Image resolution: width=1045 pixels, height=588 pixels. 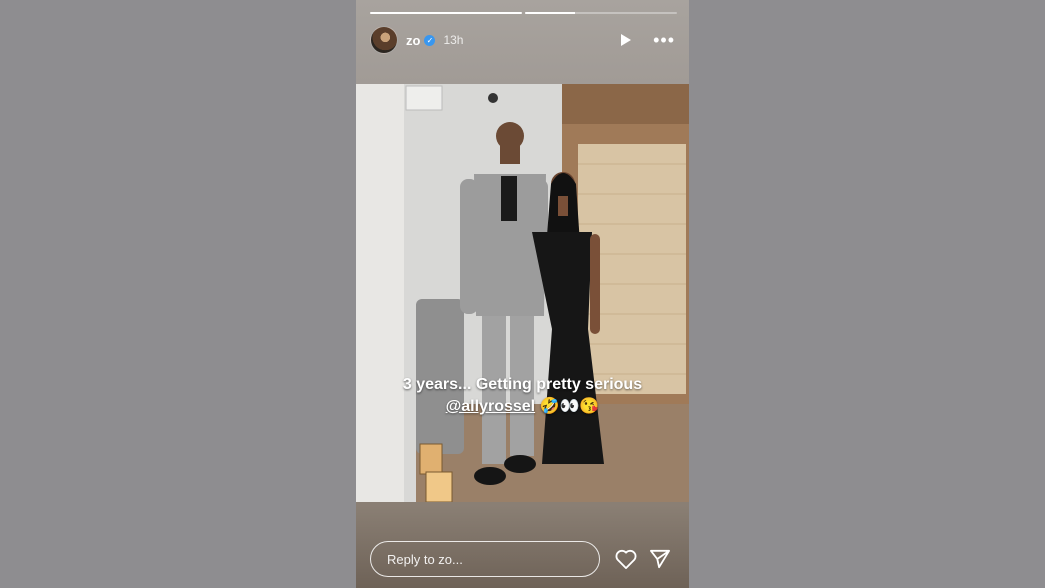 I want to click on reply-input, so click(x=485, y=559).